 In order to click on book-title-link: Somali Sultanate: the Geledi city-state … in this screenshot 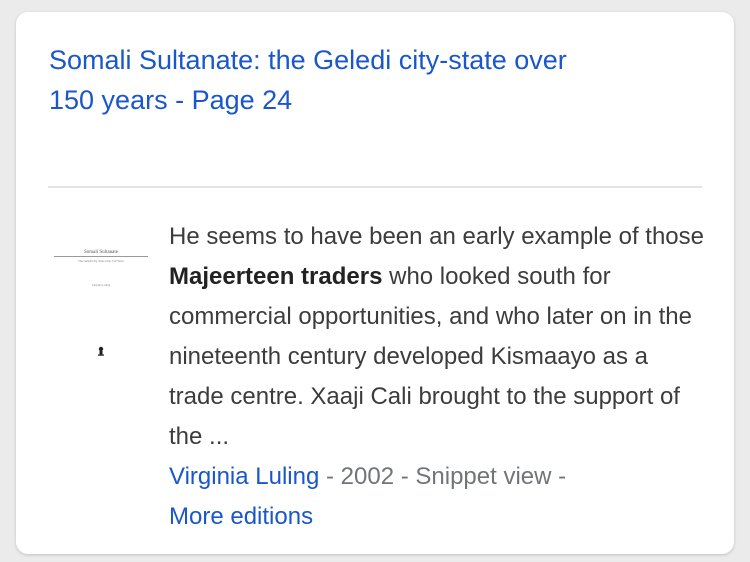, I will do `click(379, 80)`.